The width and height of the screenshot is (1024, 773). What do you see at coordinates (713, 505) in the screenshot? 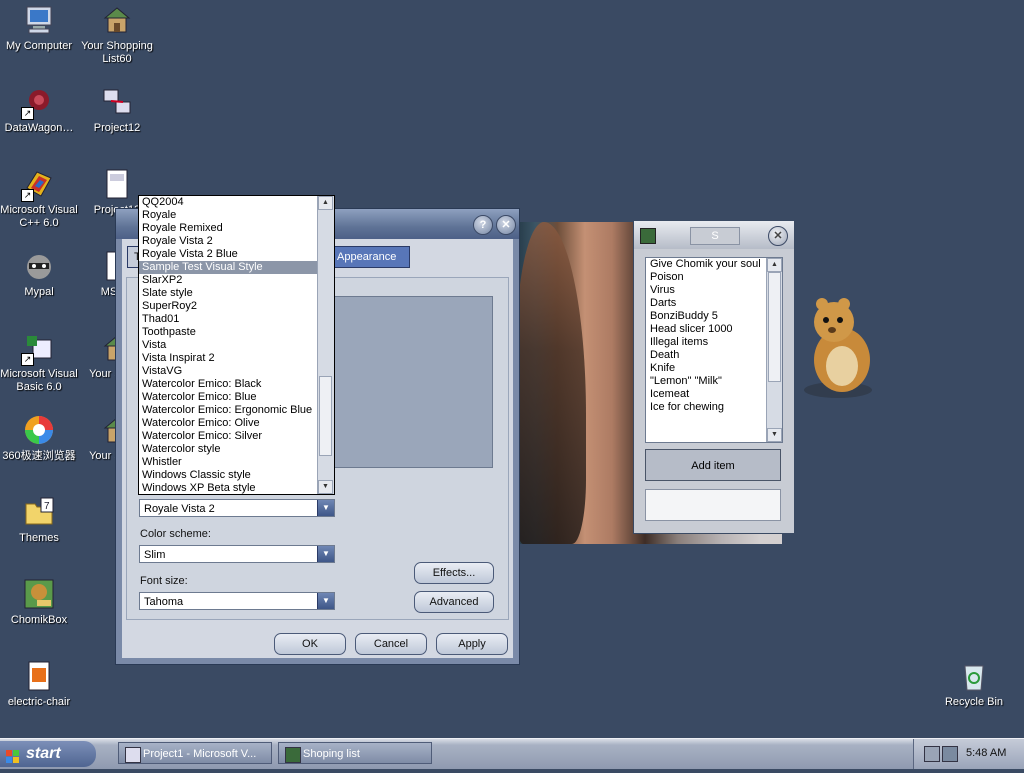
I see `new-item-input` at bounding box center [713, 505].